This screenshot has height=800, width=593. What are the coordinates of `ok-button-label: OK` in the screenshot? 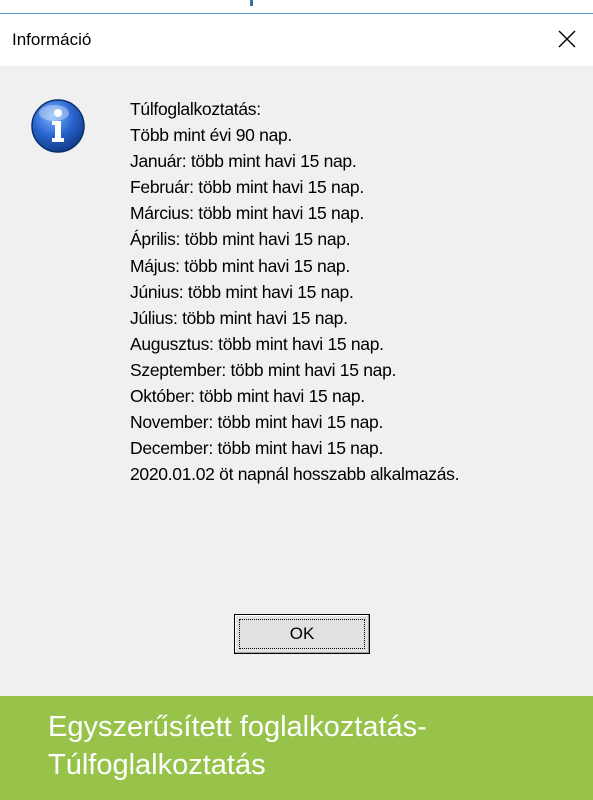 It's located at (302, 634).